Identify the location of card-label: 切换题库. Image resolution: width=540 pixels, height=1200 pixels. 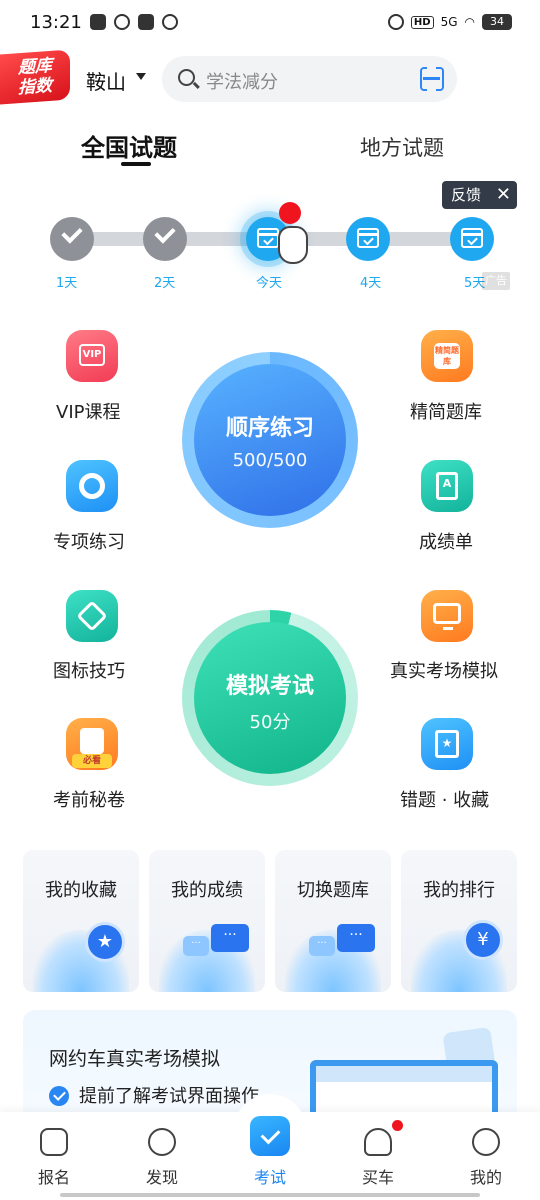
(333, 890).